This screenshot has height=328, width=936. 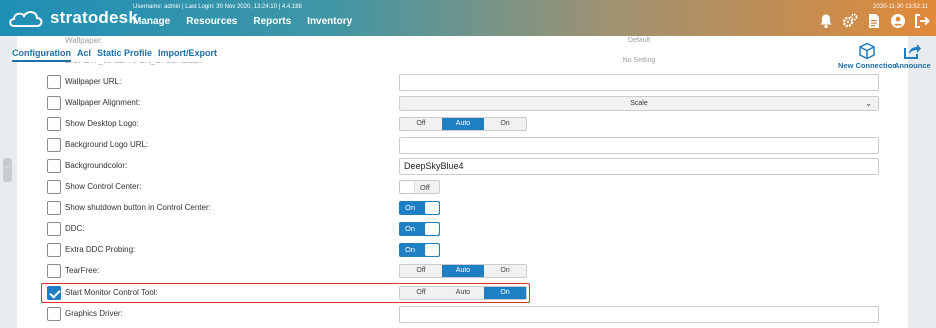 I want to click on chevron-down-icon: ⌄, so click(x=868, y=103).